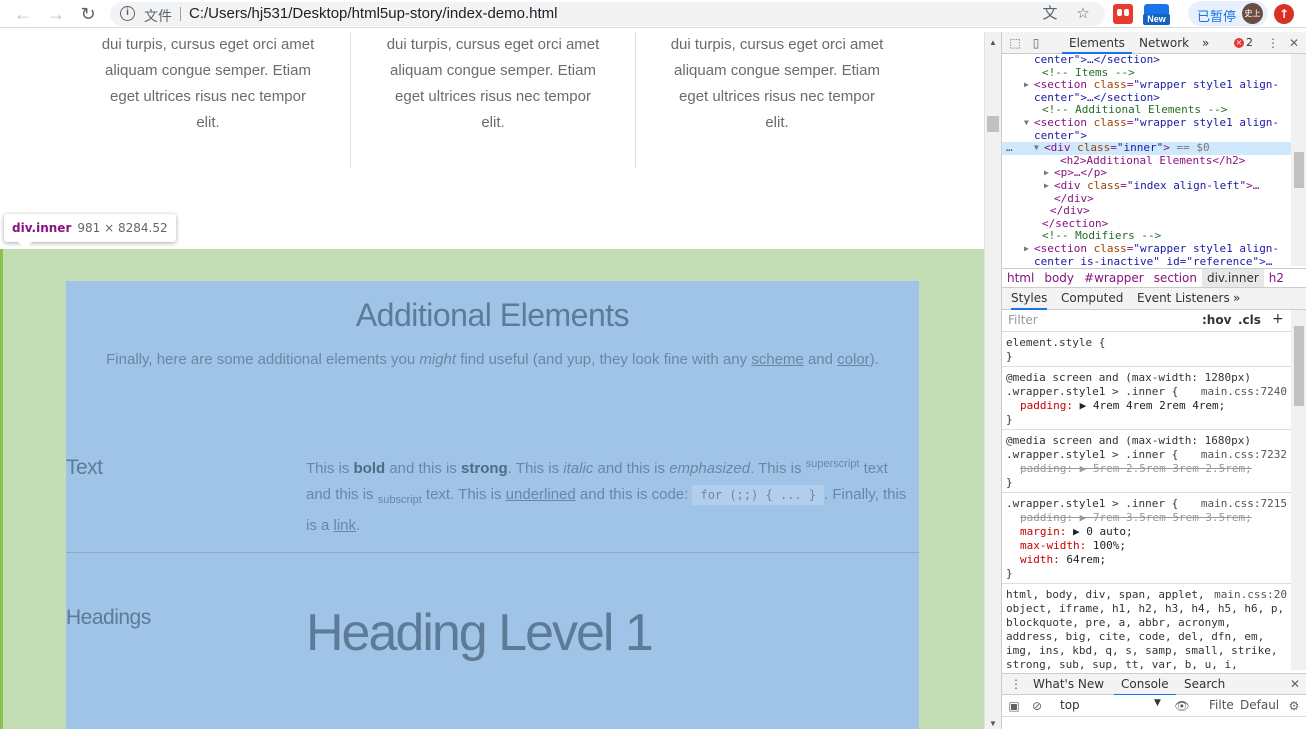  I want to click on device-toolbar-icon: ▯, so click(1036, 43).